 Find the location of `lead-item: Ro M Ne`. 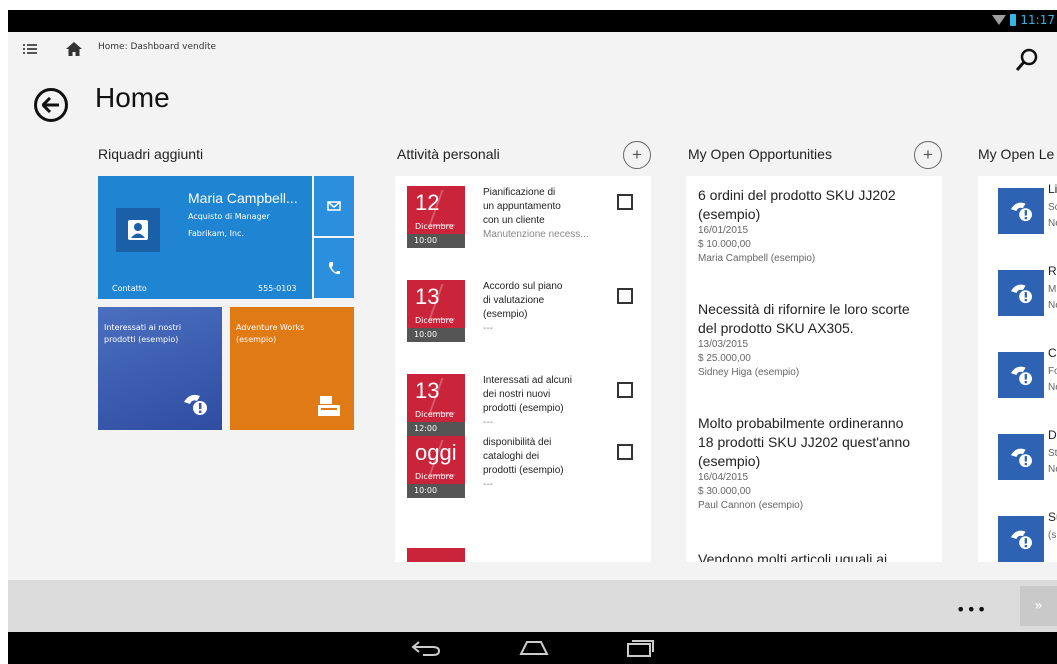

lead-item: Ro M Ne is located at coordinates (1017, 299).